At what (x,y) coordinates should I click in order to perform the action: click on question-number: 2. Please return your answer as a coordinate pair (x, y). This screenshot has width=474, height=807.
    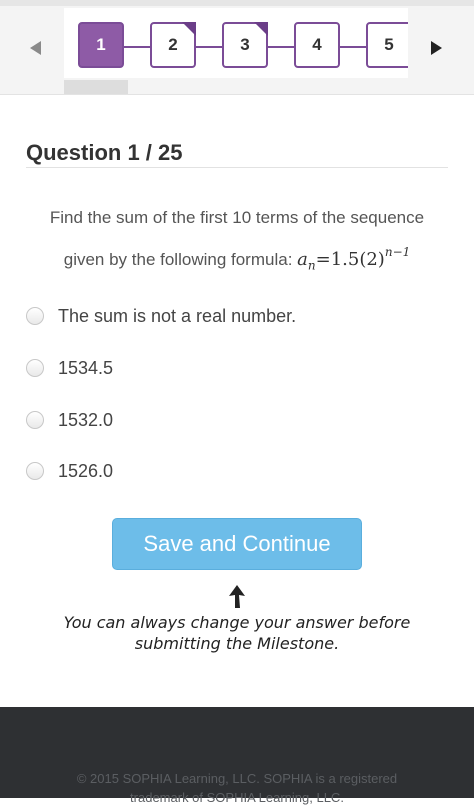
    Looking at the image, I should click on (173, 44).